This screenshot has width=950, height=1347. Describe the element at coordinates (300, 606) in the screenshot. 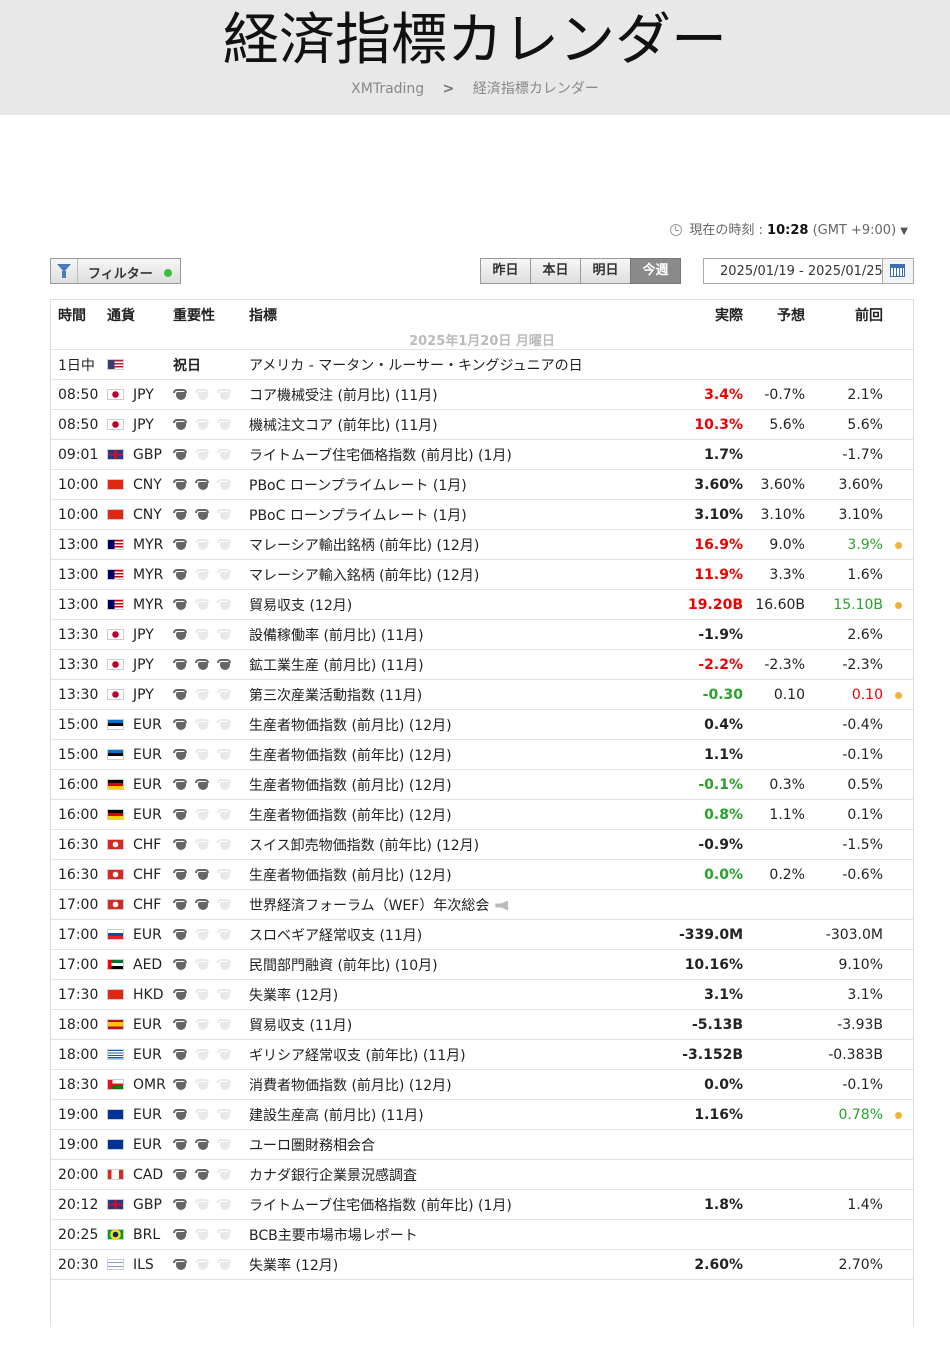

I see `indicator-name: 貿易収支 (12月)` at that location.